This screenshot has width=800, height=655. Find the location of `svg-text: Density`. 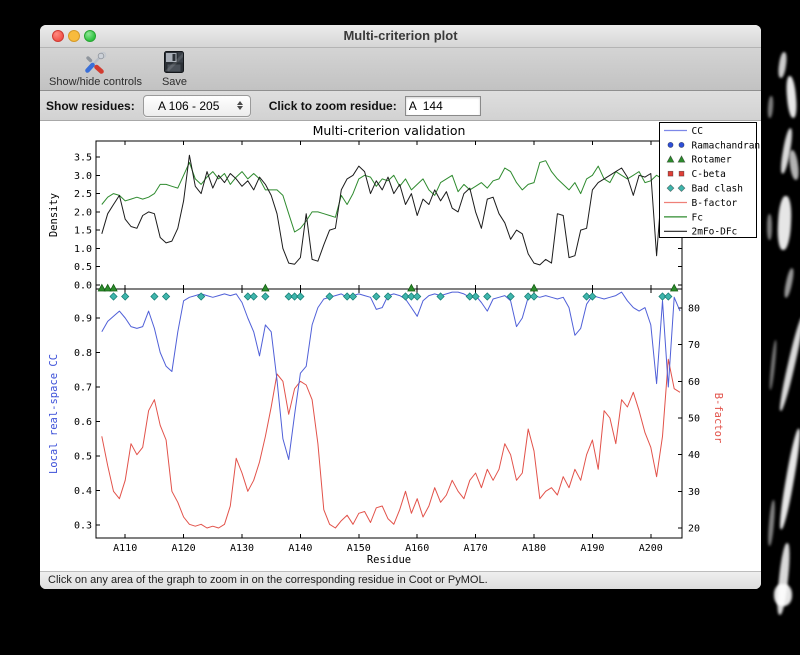

svg-text: Density is located at coordinates (54, 215).